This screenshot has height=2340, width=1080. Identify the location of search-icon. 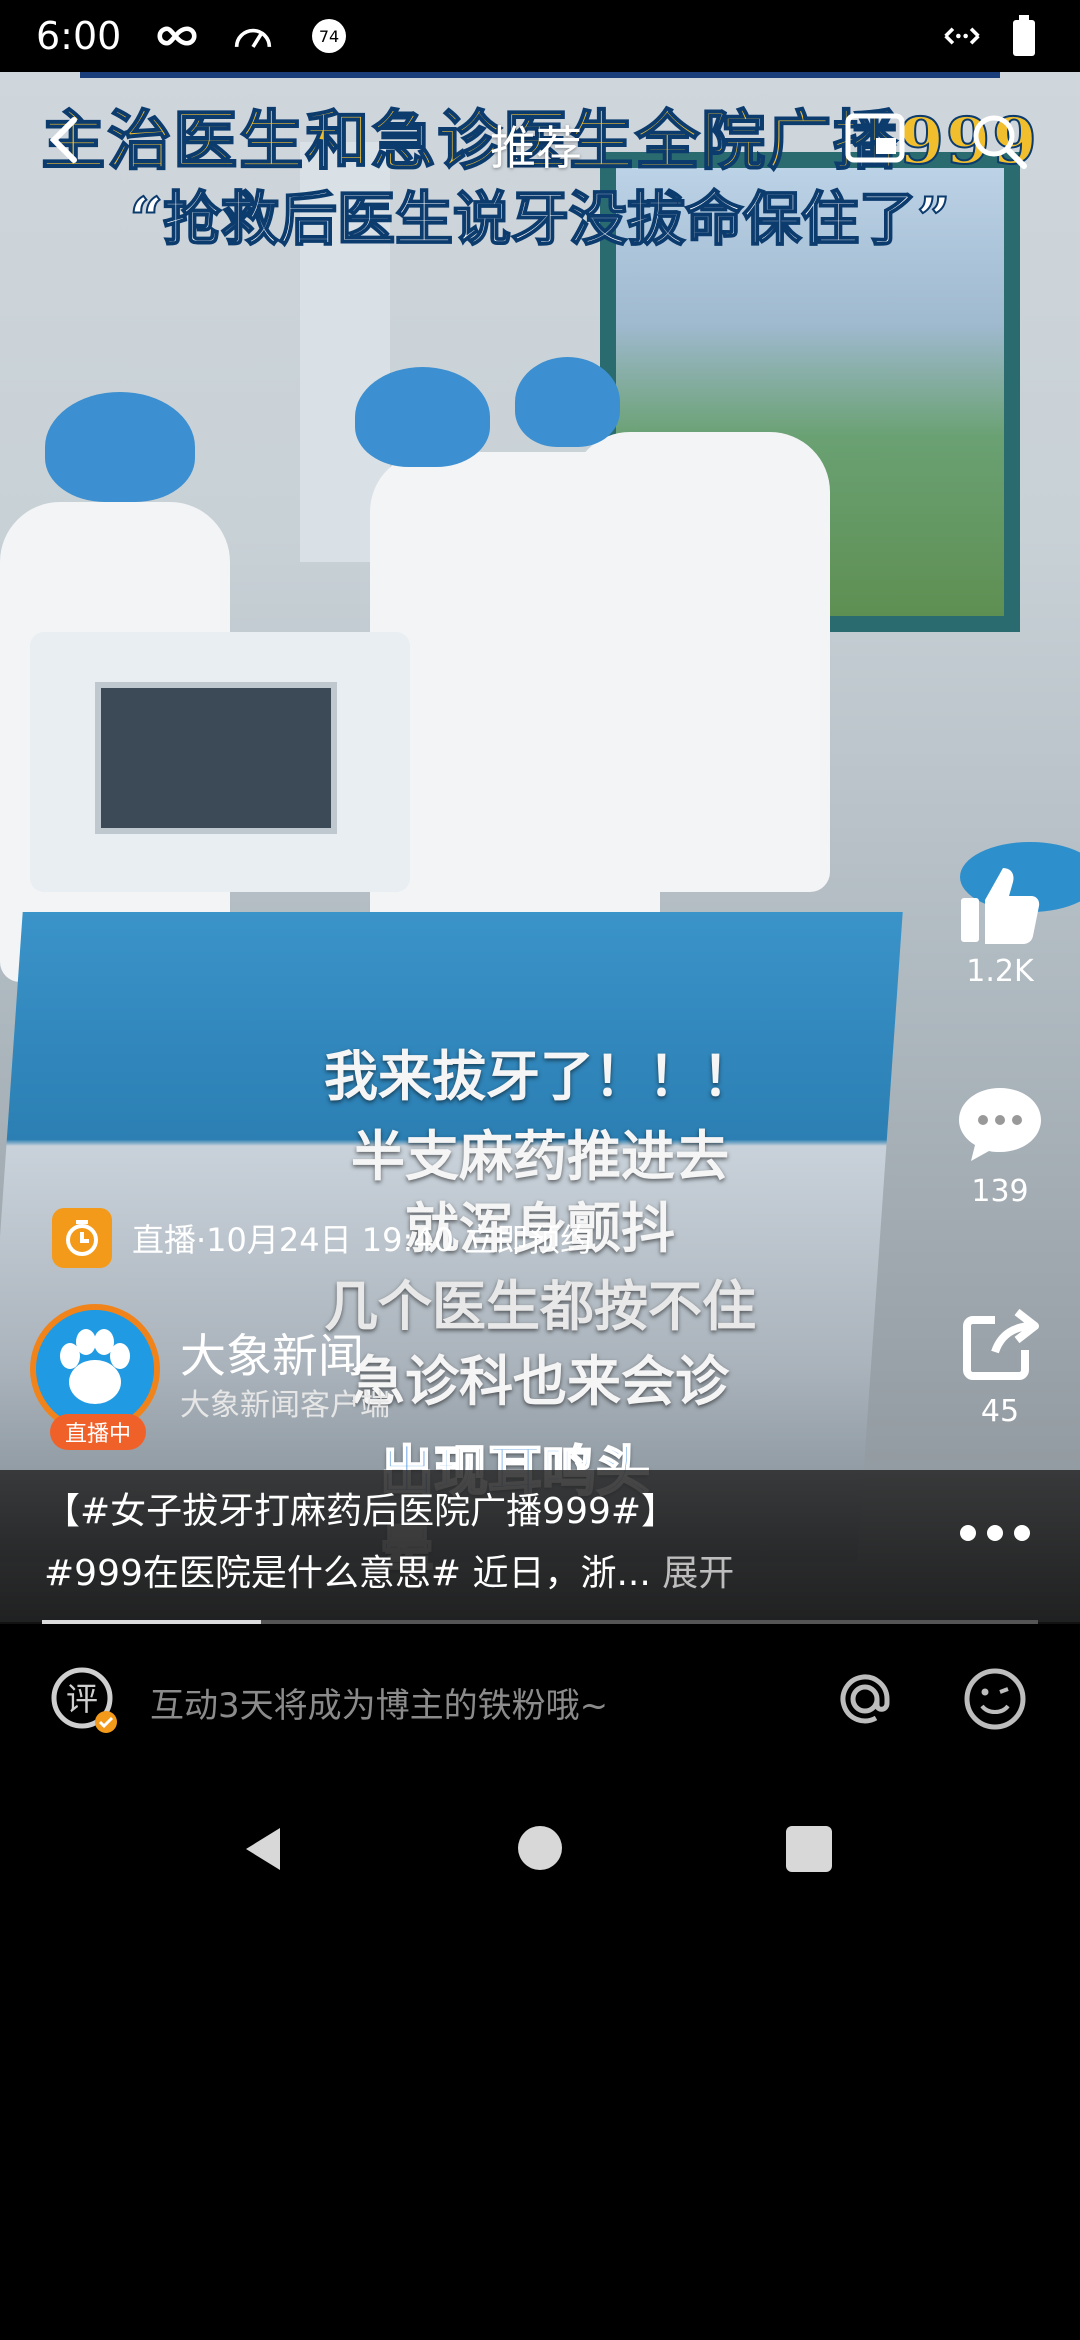
(1000, 142).